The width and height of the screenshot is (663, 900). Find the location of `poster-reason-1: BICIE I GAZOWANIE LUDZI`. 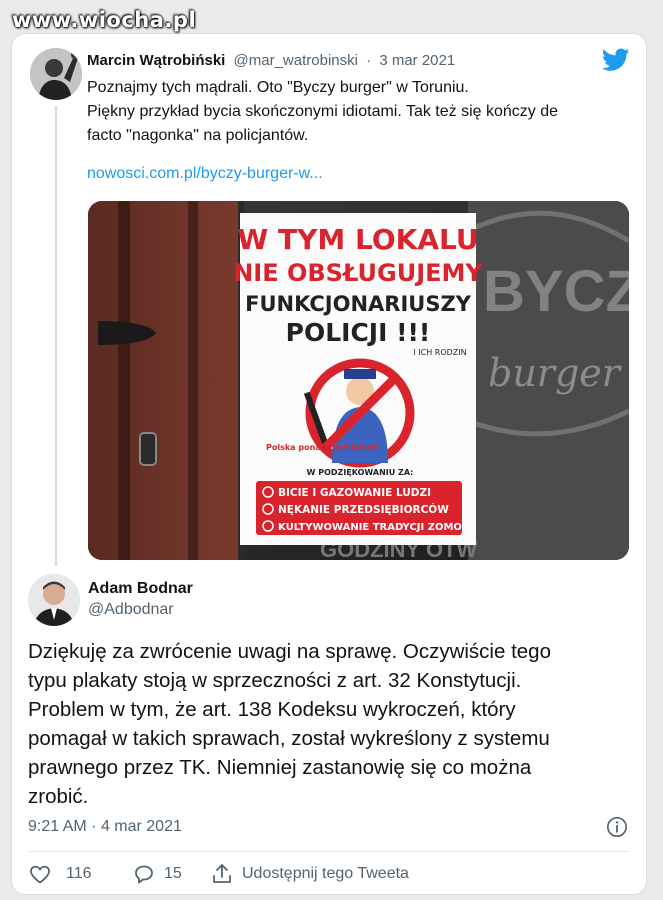

poster-reason-1: BICIE I GAZOWANIE LUDZI is located at coordinates (354, 493).